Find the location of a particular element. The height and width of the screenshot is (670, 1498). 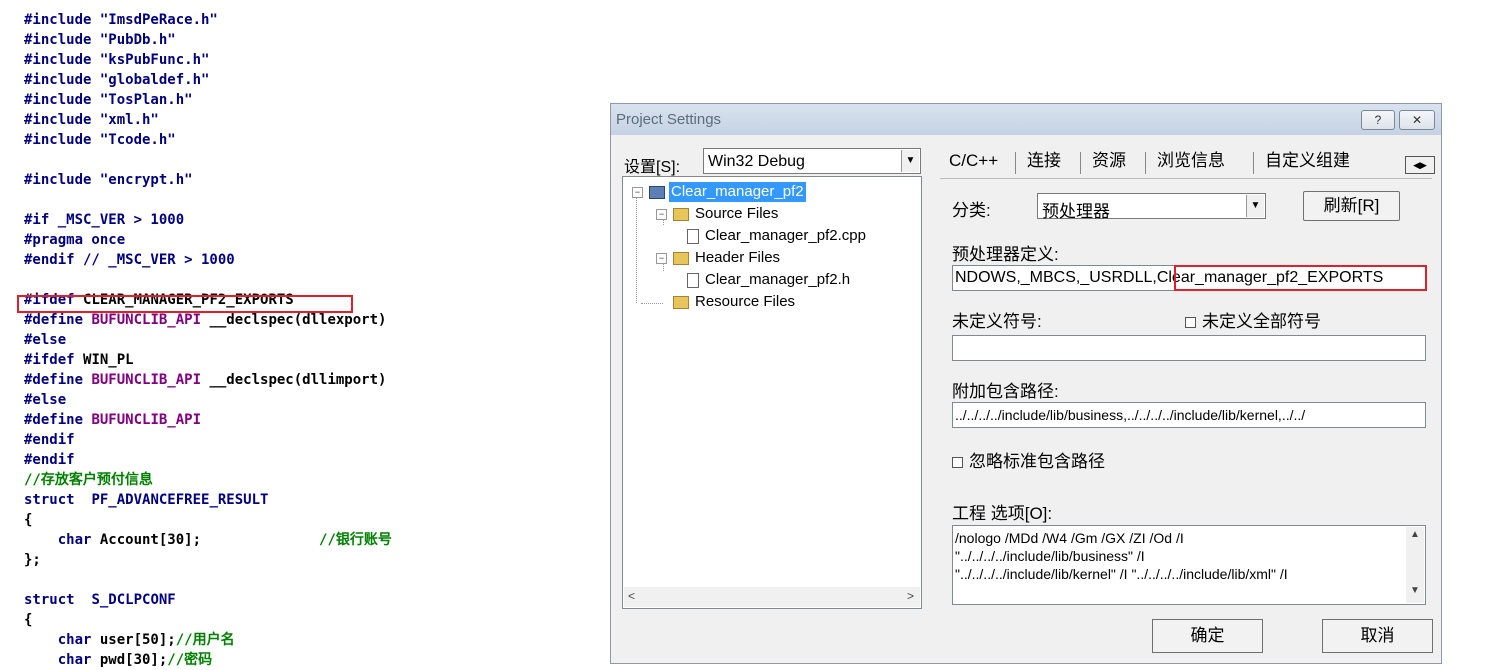

code-token: struct is located at coordinates (58, 600).